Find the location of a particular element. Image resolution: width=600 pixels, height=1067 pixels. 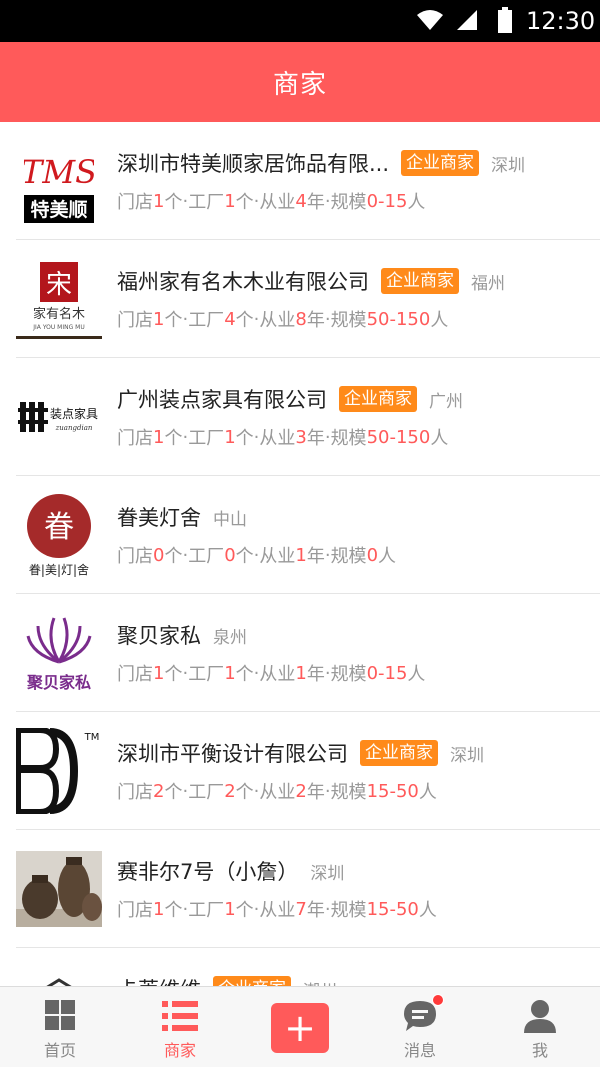

merchant-stats: 门店 1 个 · 工厂 1 个 · 从业 4 年 · 规模 0-15 人 is located at coordinates (271, 202).